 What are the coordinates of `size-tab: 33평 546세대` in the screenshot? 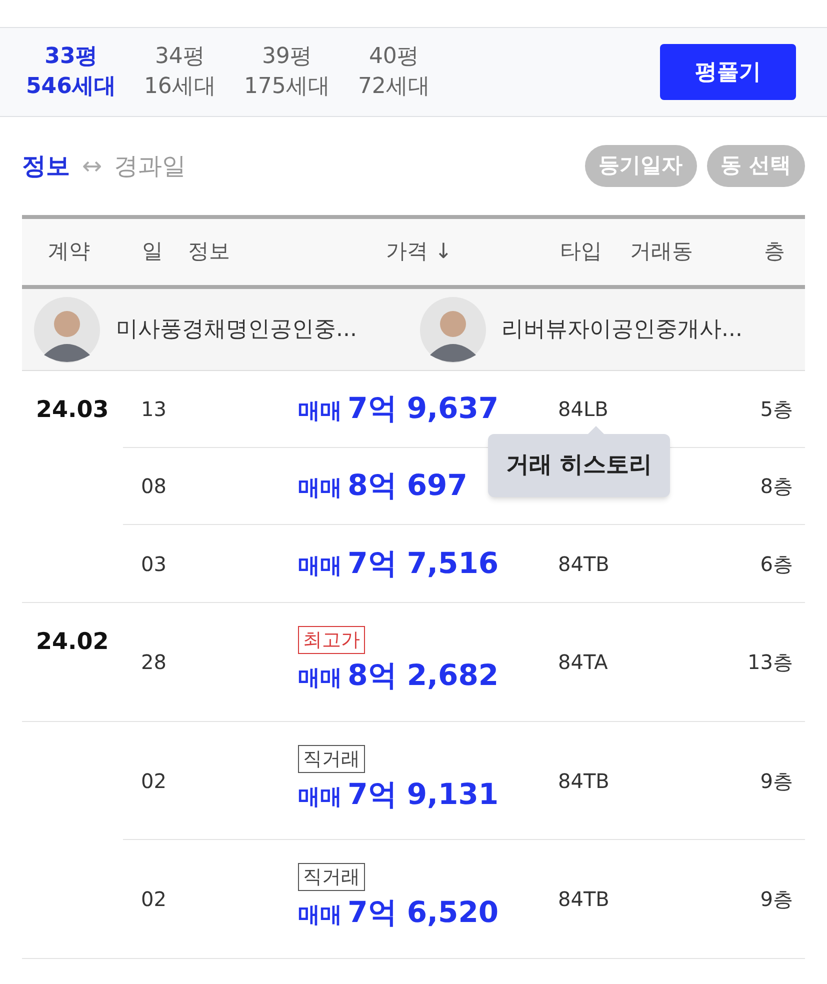 It's located at (71, 72).